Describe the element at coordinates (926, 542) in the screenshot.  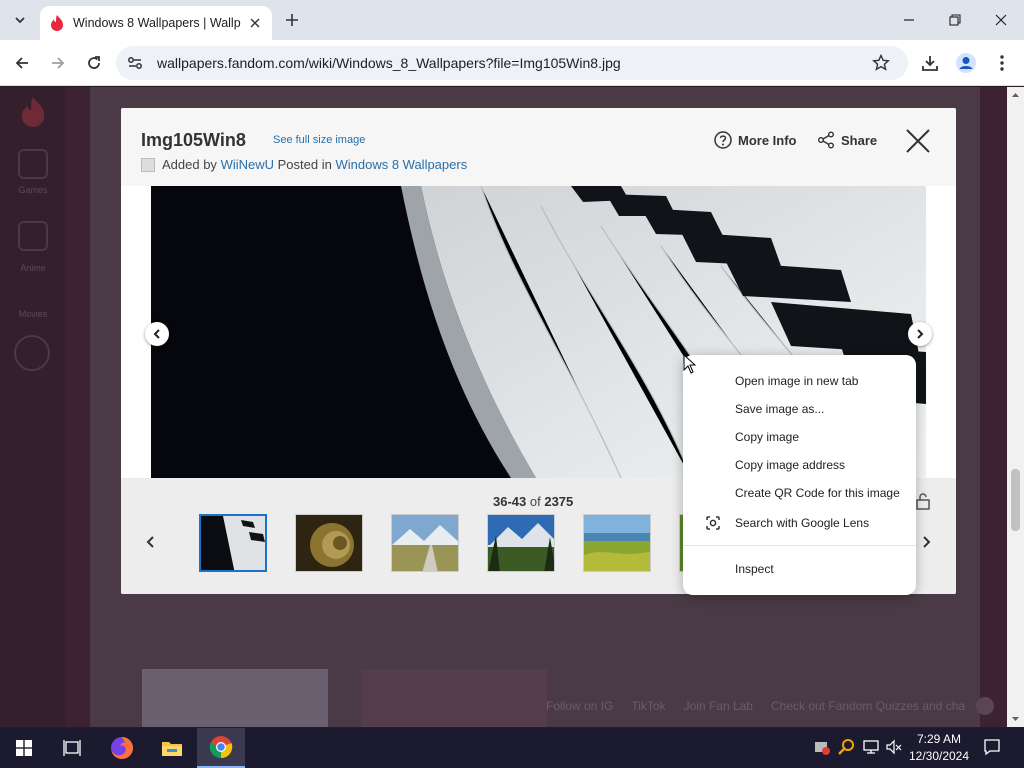
I see `filmstrip-next-icon` at that location.